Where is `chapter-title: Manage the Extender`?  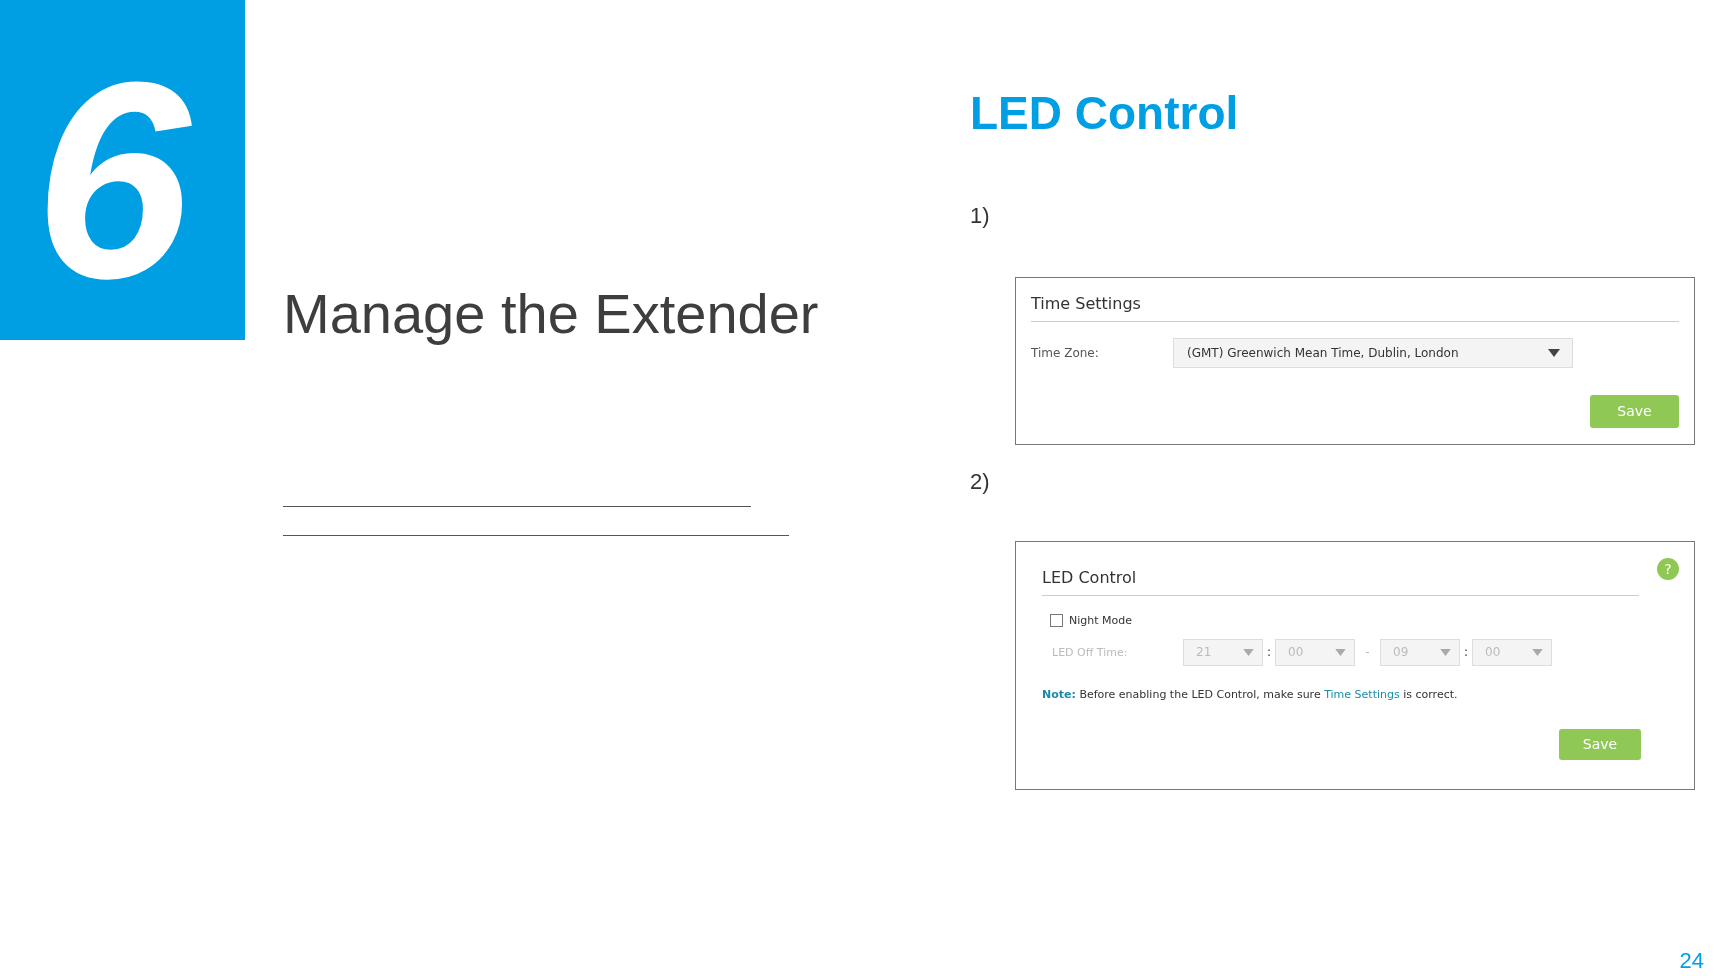
chapter-title: Manage the Extender is located at coordinates (551, 313).